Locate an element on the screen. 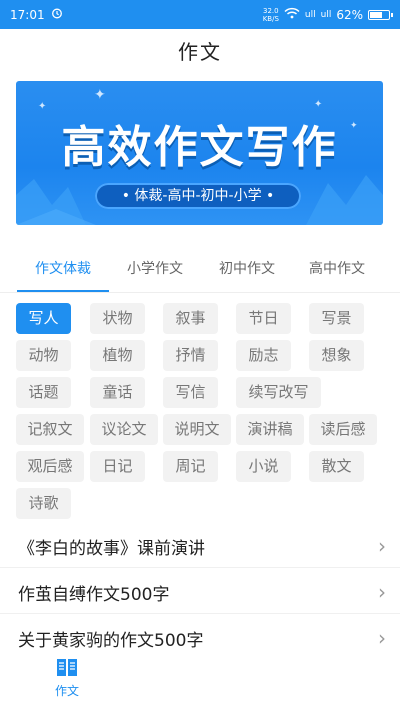  tag-item: 写景 is located at coordinates (336, 318).